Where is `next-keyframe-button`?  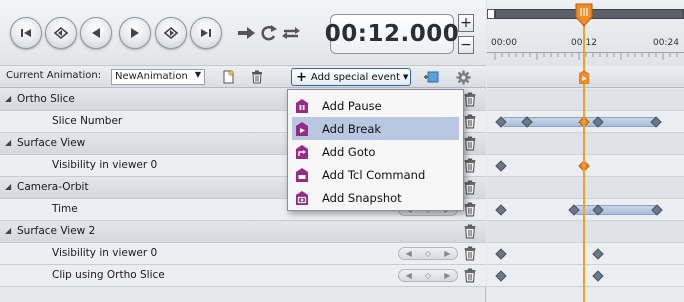 next-keyframe-button is located at coordinates (171, 33).